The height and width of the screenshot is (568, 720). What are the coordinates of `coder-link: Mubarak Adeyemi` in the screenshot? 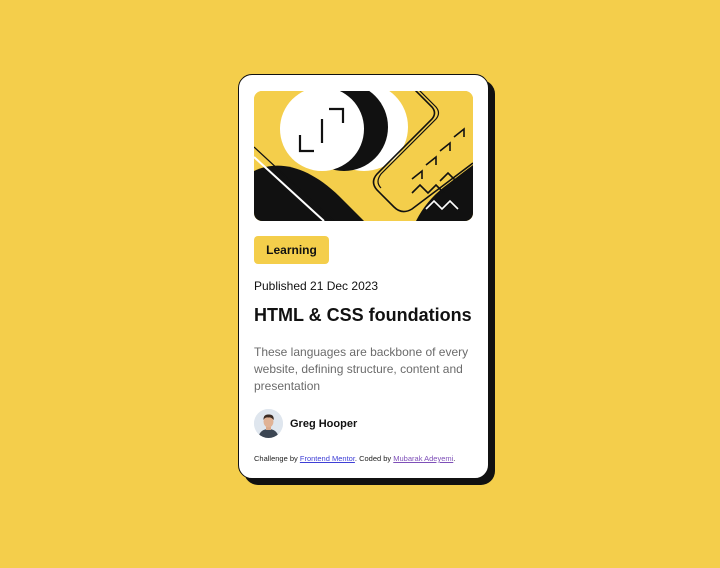 It's located at (423, 458).